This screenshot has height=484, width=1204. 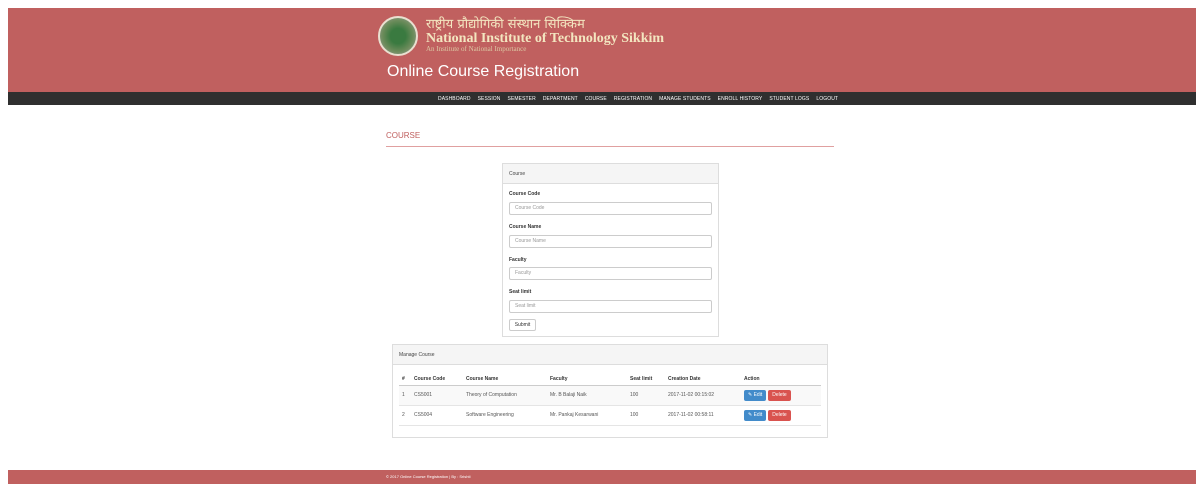 What do you see at coordinates (405, 395) in the screenshot?
I see `row-number: 1` at bounding box center [405, 395].